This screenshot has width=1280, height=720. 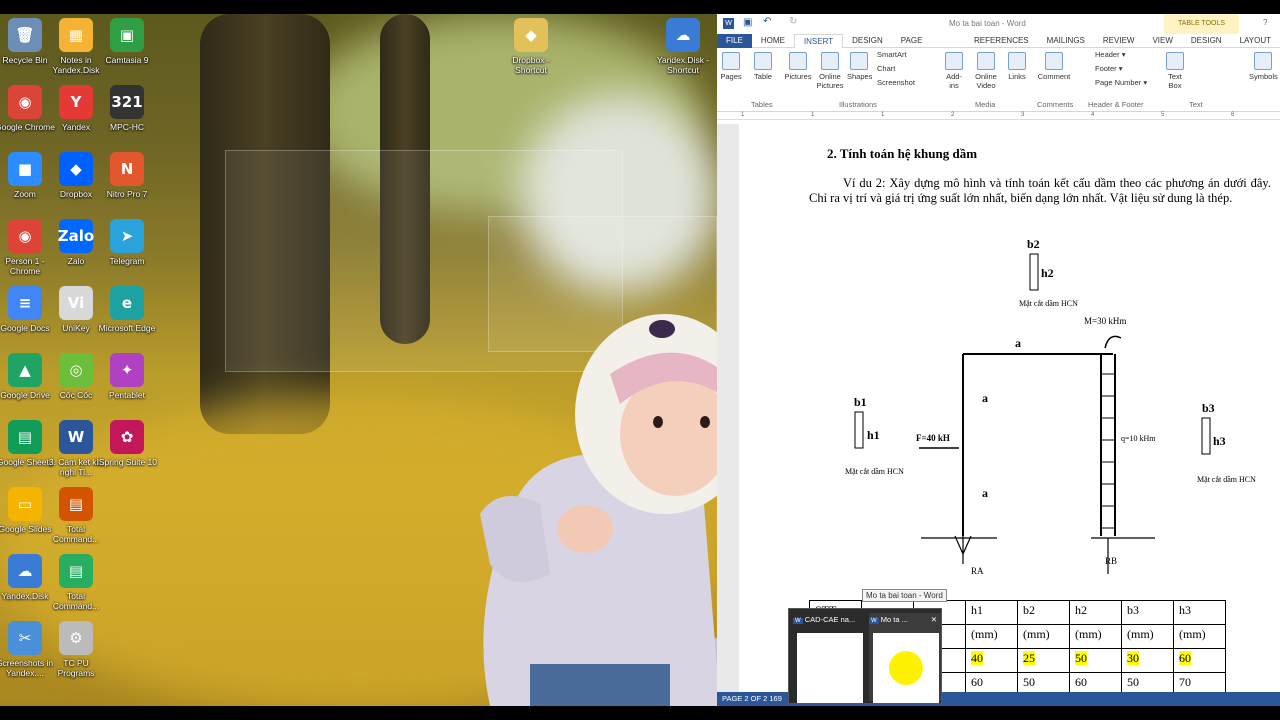 I want to click on ruler-number: 3, so click(x=1023, y=115).